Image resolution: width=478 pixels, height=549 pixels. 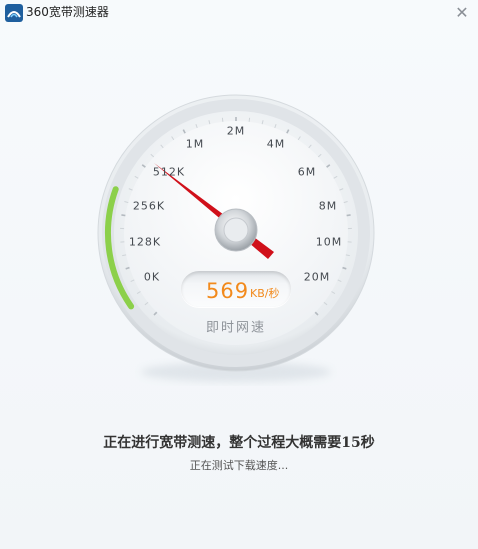 What do you see at coordinates (149, 206) in the screenshot?
I see `tick-label: 256K` at bounding box center [149, 206].